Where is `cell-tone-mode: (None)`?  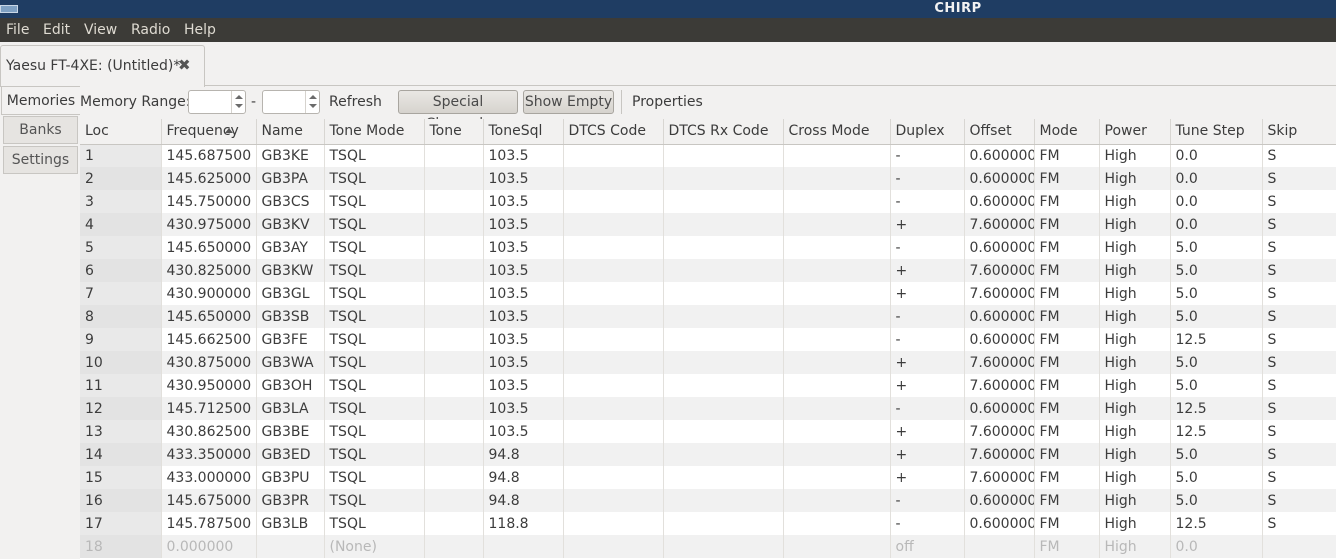 cell-tone-mode: (None) is located at coordinates (374, 546).